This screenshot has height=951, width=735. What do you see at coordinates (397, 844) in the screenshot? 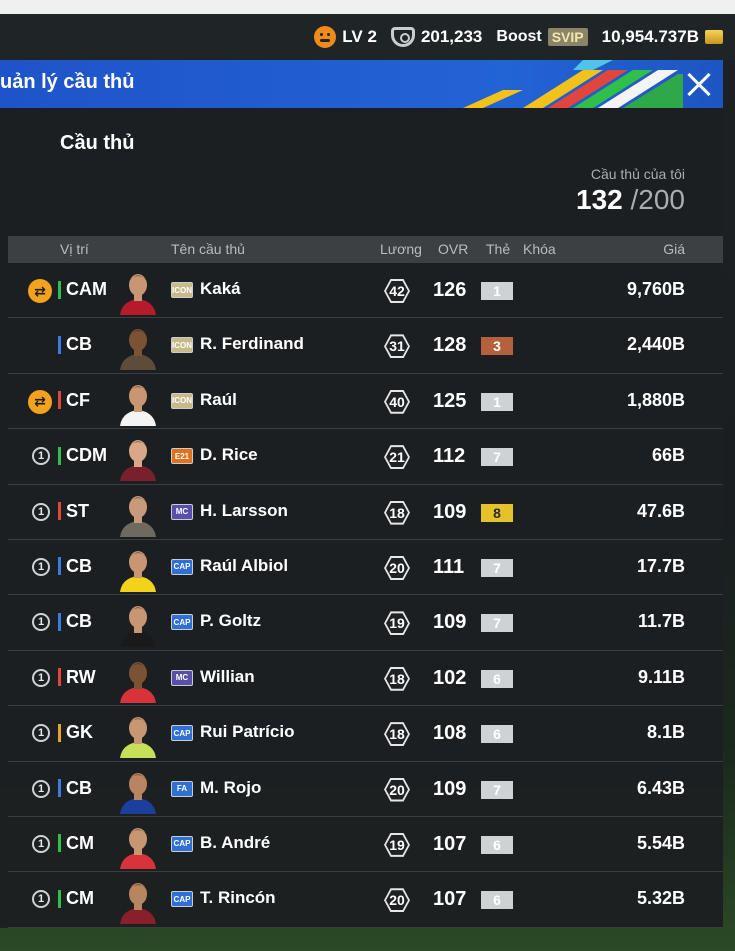
I see `wage-value: 19` at bounding box center [397, 844].